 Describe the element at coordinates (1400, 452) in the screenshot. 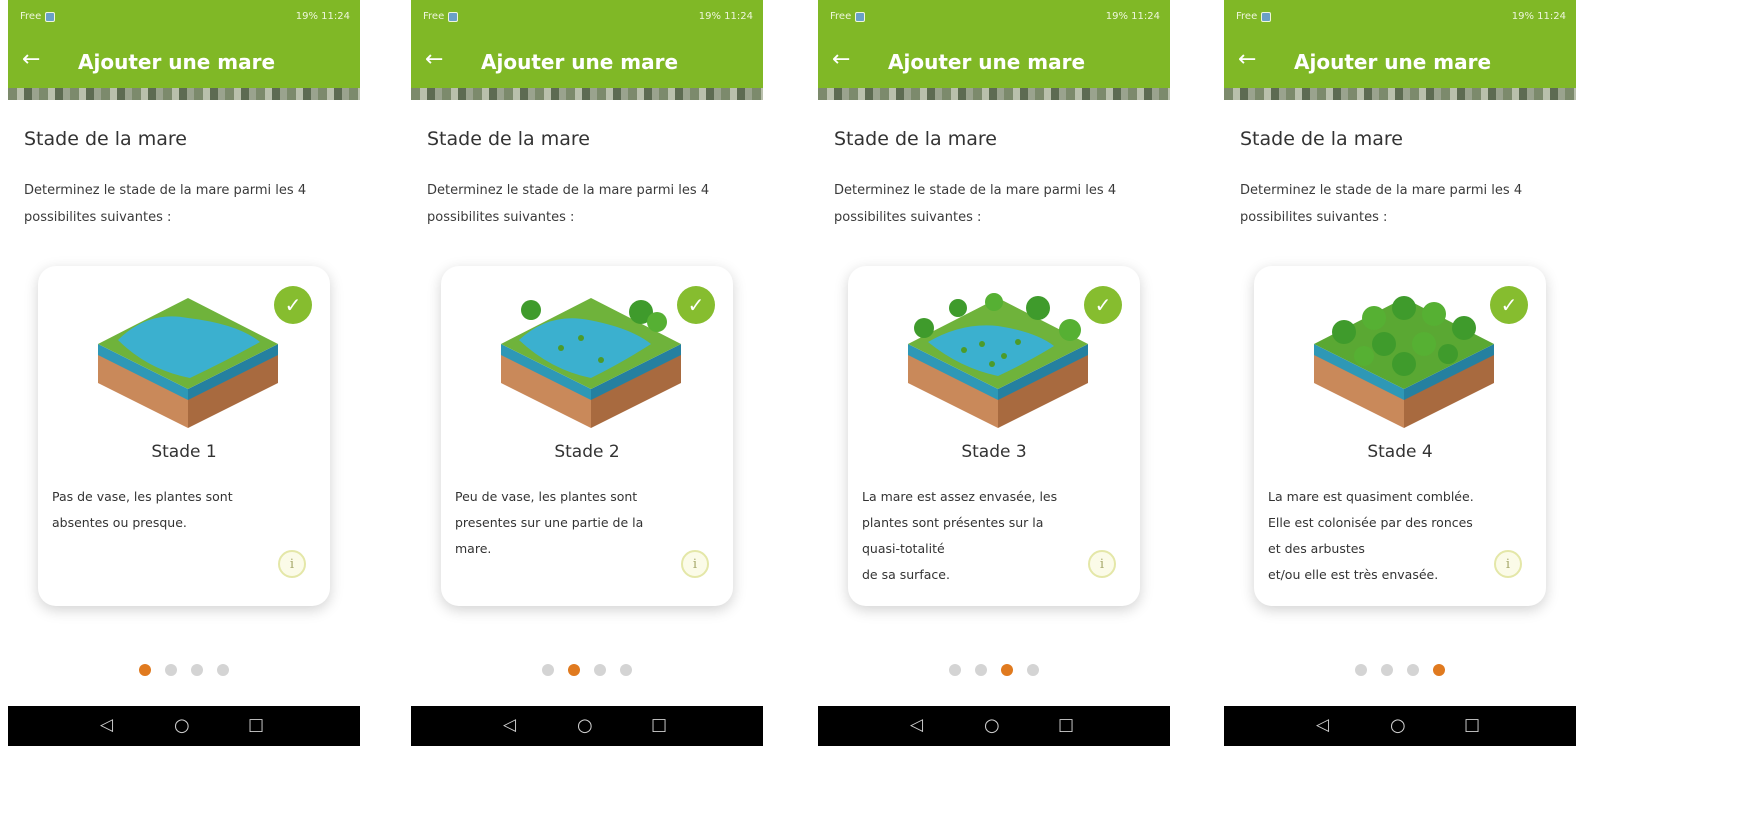

I see `stage-label: Stade 4` at that location.